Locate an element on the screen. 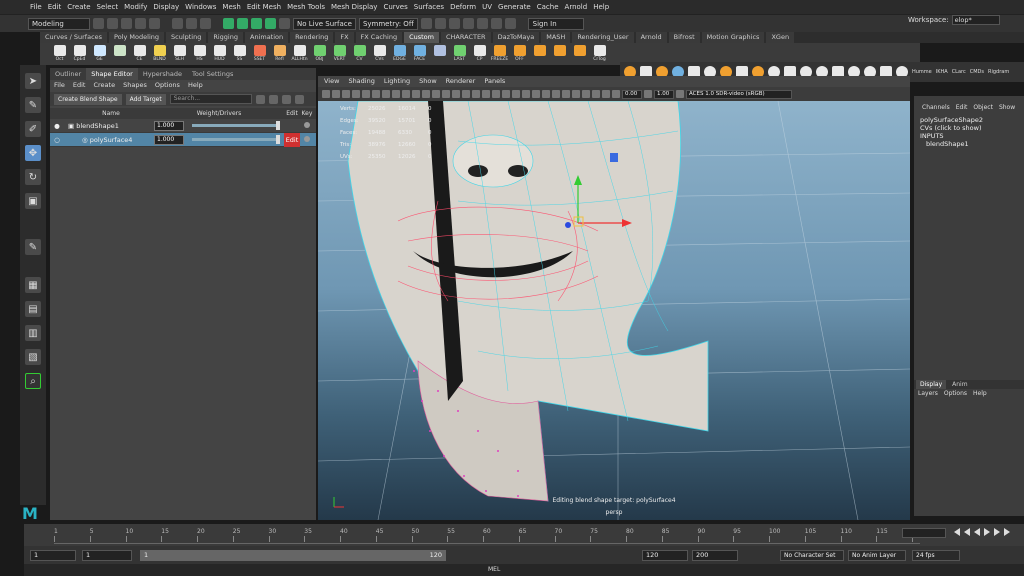  shelf-tab-mash: MASH is located at coordinates (556, 37).